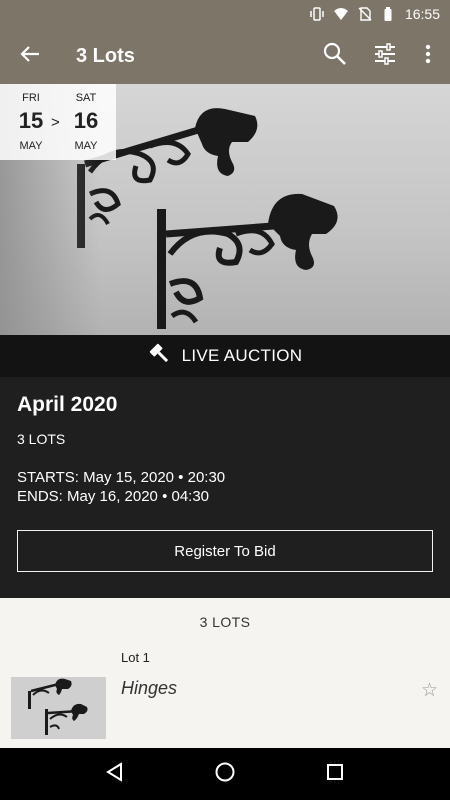 Image resolution: width=450 pixels, height=800 pixels. Describe the element at coordinates (225, 551) in the screenshot. I see `register-to-bid-button: Register To Bid` at that location.